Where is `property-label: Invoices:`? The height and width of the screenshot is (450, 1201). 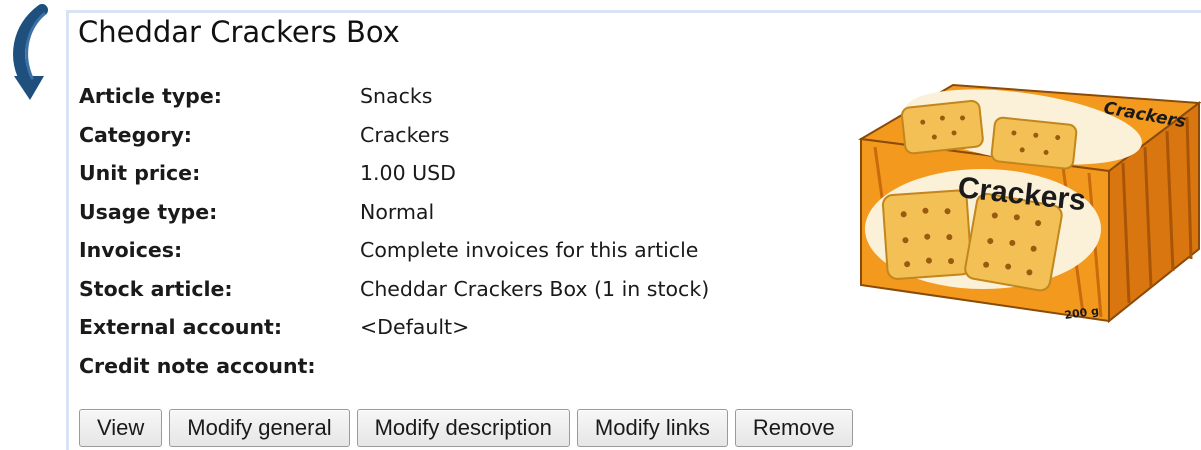 property-label: Invoices: is located at coordinates (131, 250).